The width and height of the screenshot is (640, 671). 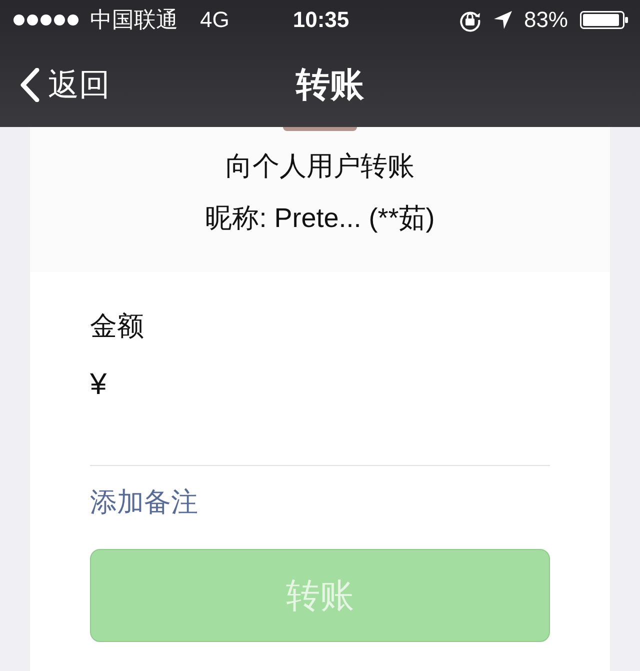 I want to click on page-title: 转账, so click(x=330, y=84).